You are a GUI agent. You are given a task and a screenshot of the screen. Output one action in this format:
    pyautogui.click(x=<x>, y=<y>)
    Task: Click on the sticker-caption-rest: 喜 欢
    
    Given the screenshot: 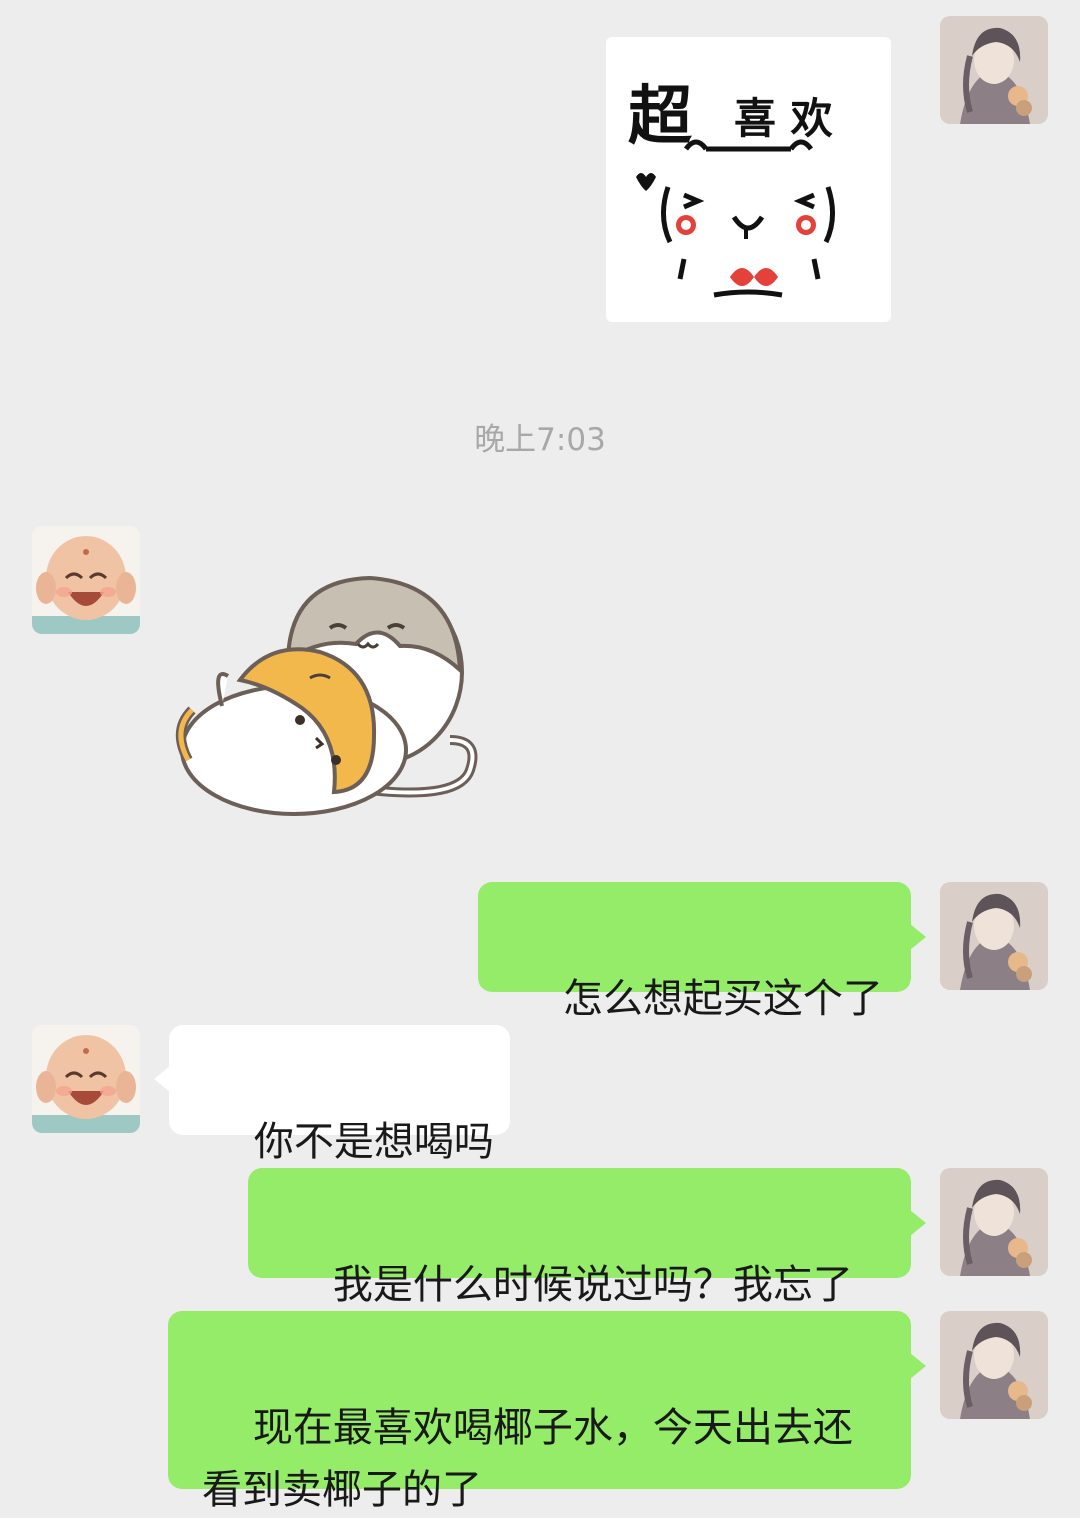 What is the action you would take?
    pyautogui.click(x=783, y=118)
    